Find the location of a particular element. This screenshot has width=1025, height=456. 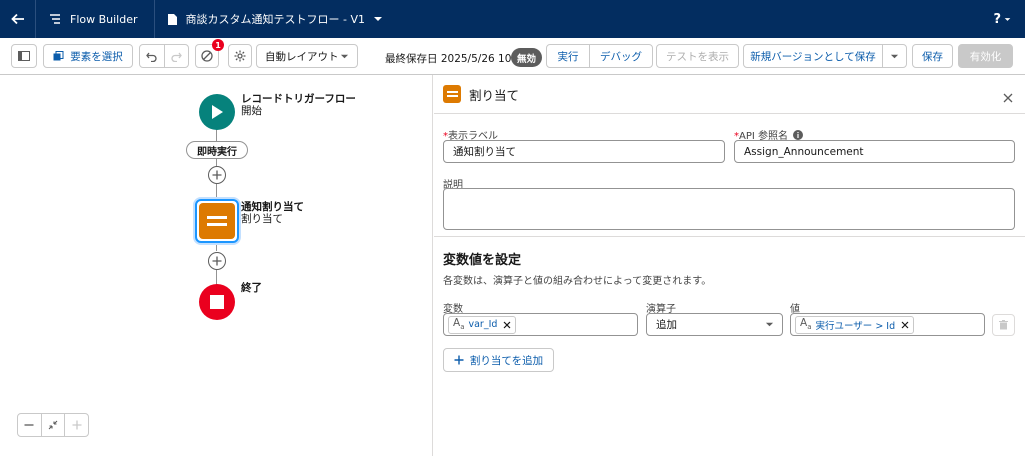

panel-title: 割り当て is located at coordinates (494, 95).